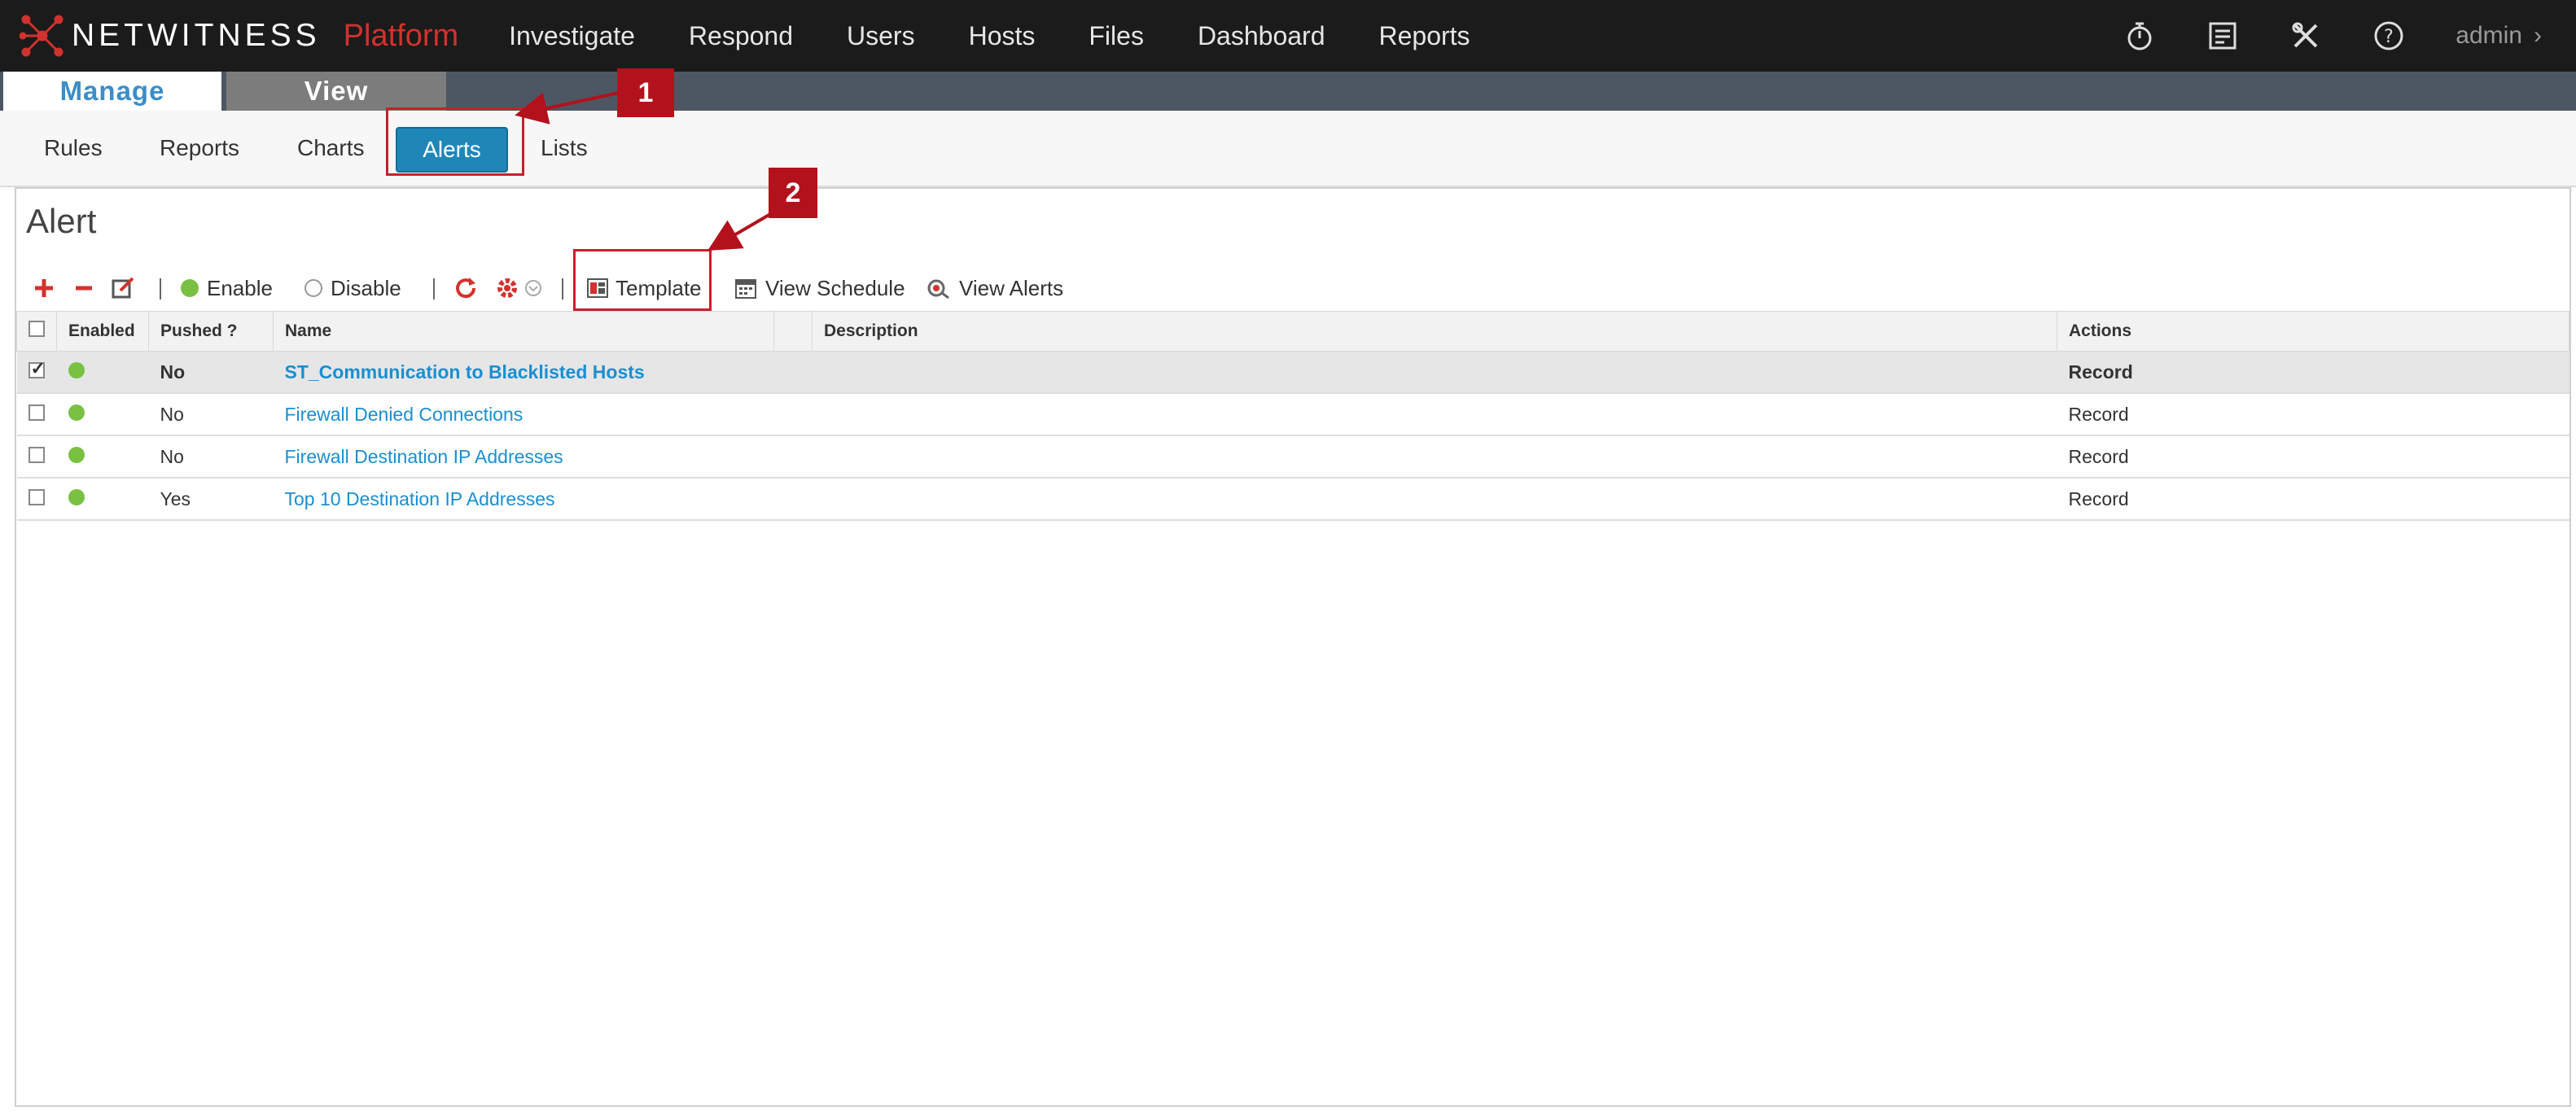 The width and height of the screenshot is (2576, 1115). I want to click on user-menu: admin ›, so click(2499, 36).